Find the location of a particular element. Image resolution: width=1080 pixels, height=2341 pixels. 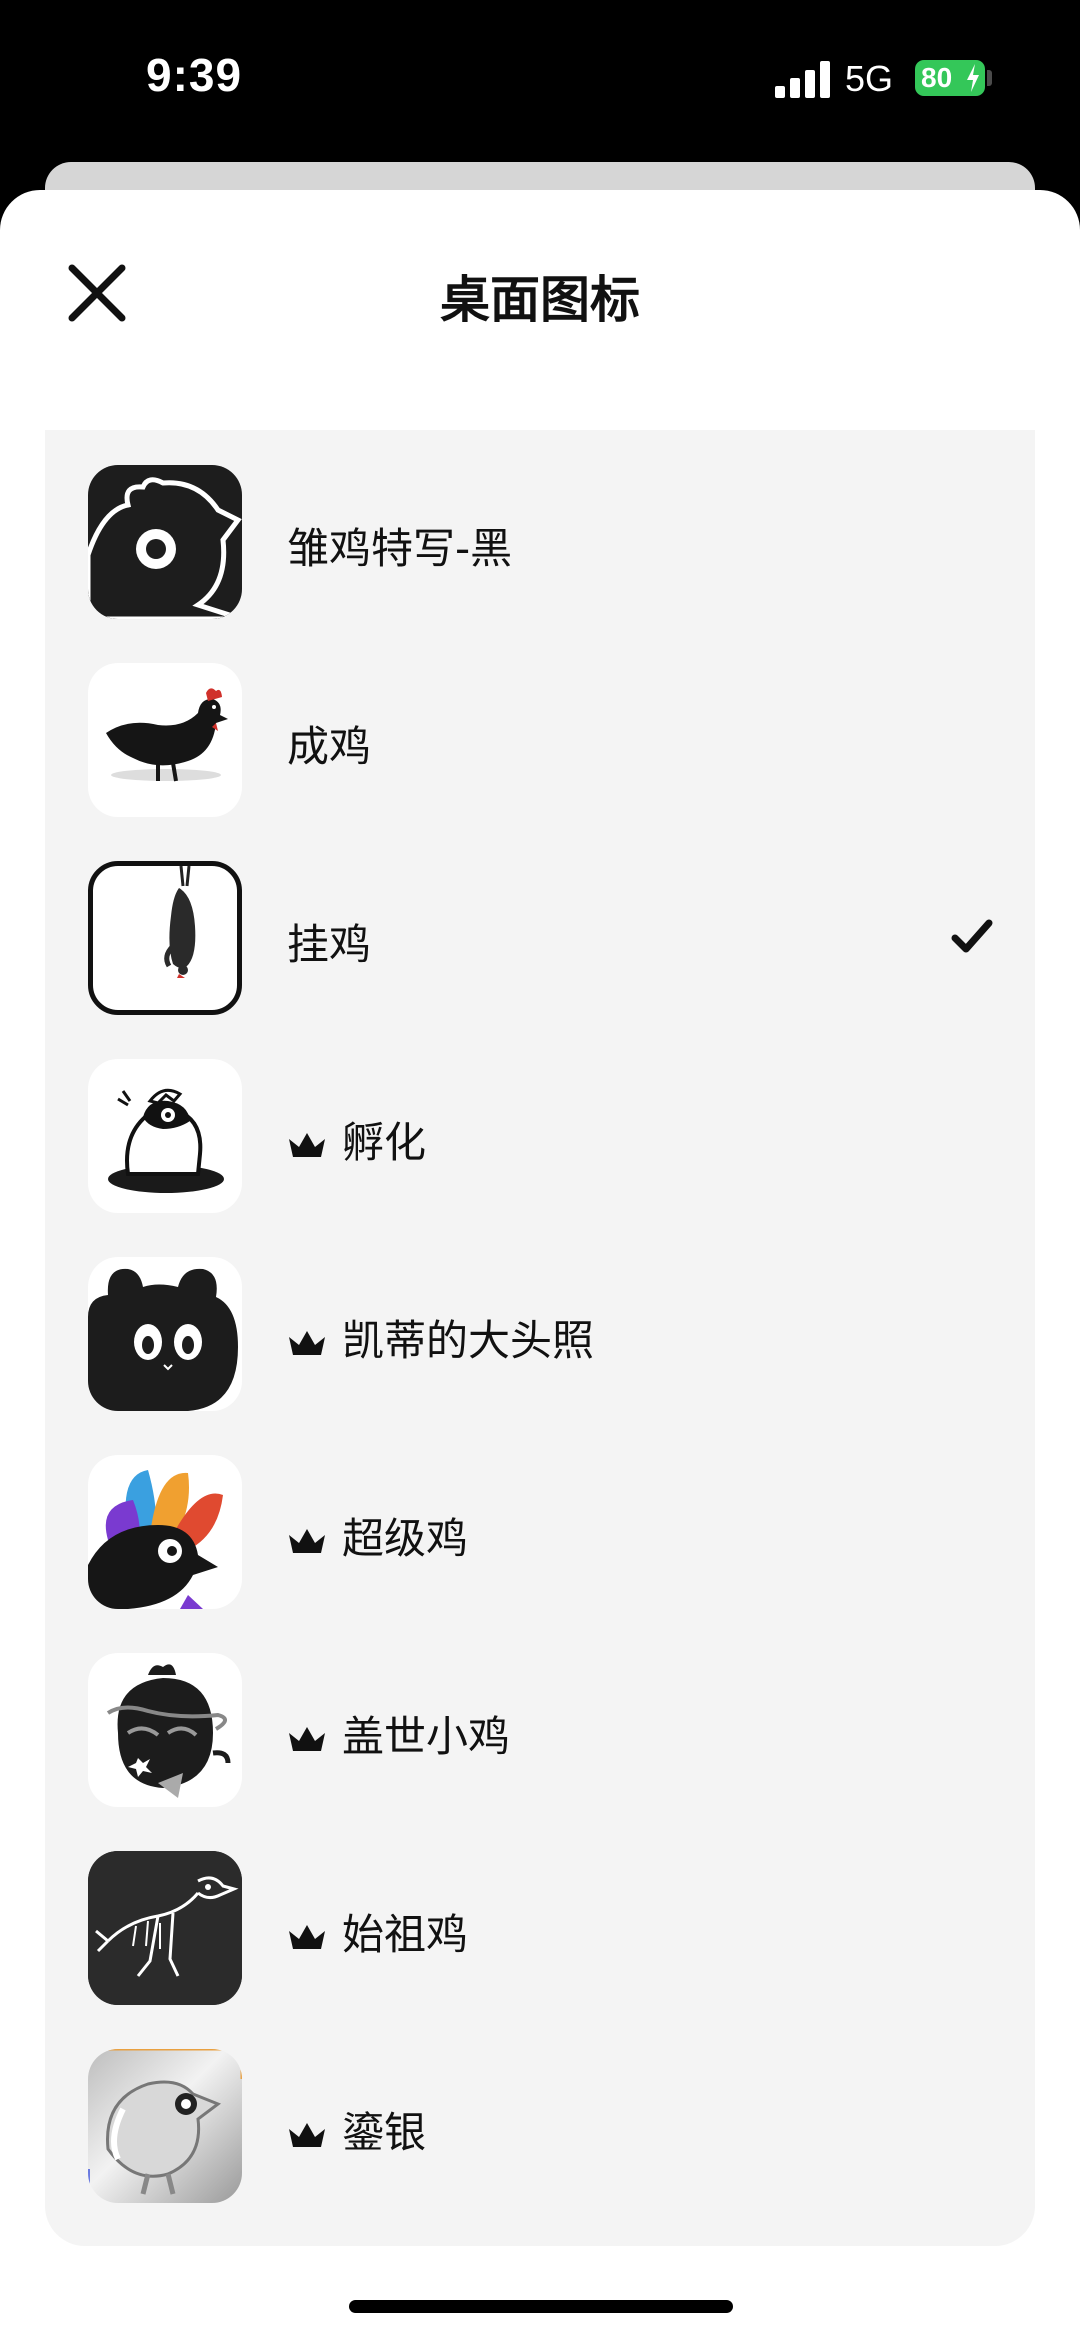

chick-closeup-black-icon is located at coordinates (165, 542).